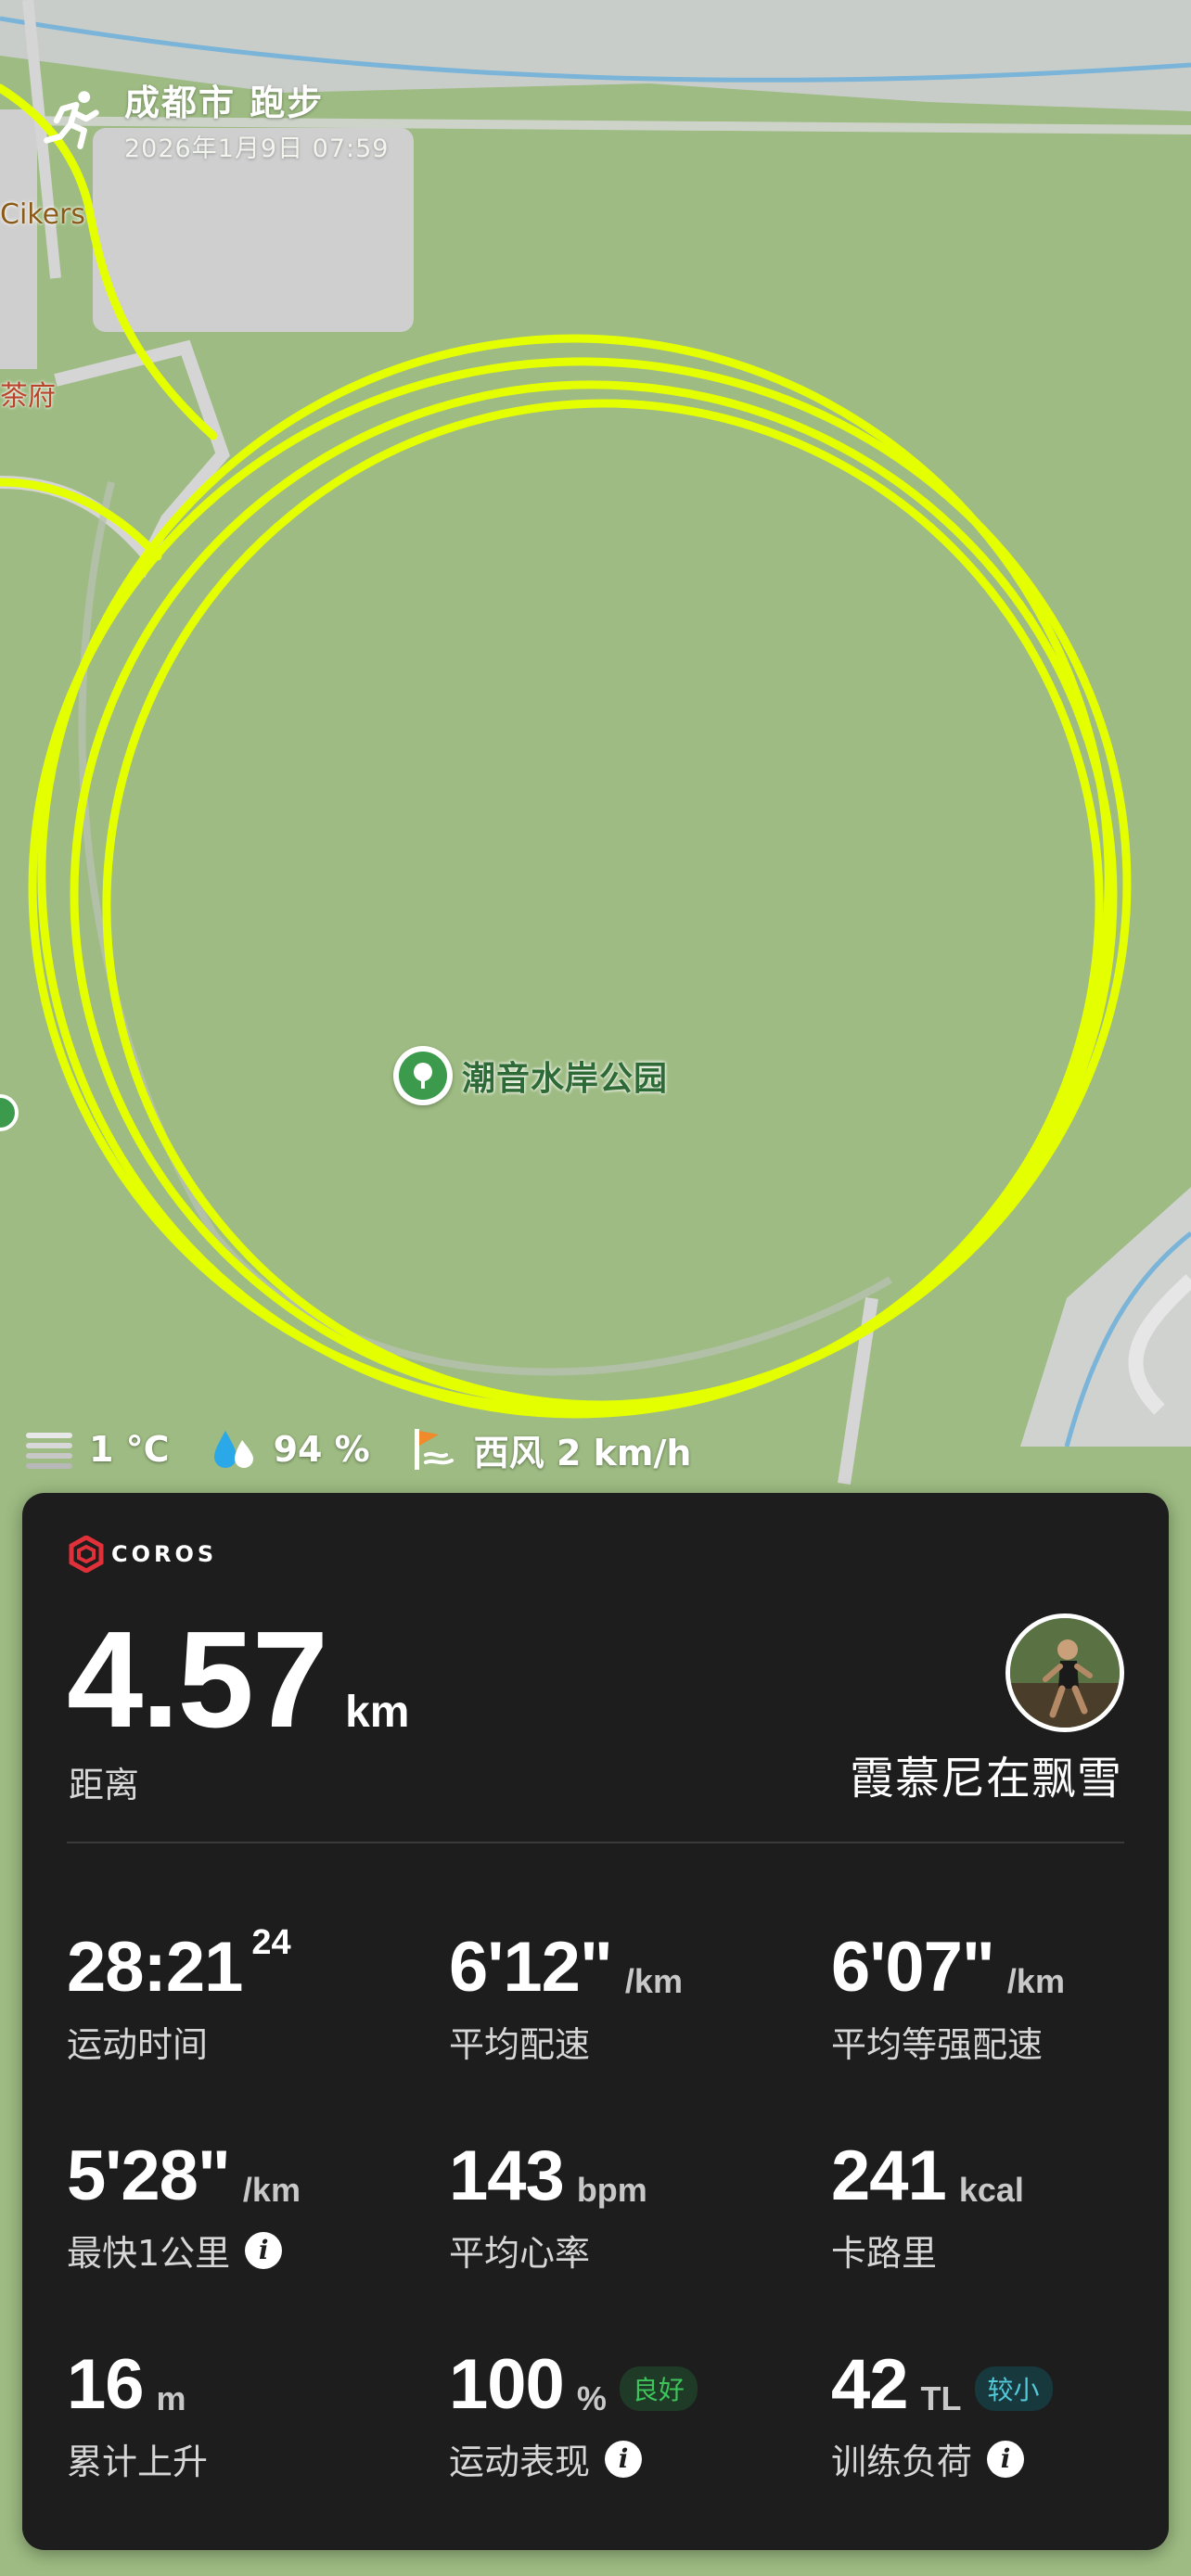 This screenshot has height=2576, width=1191. Describe the element at coordinates (377, 1449) in the screenshot. I see `weather-bar: 1 °C 94 % 西风 2 km/h` at that location.